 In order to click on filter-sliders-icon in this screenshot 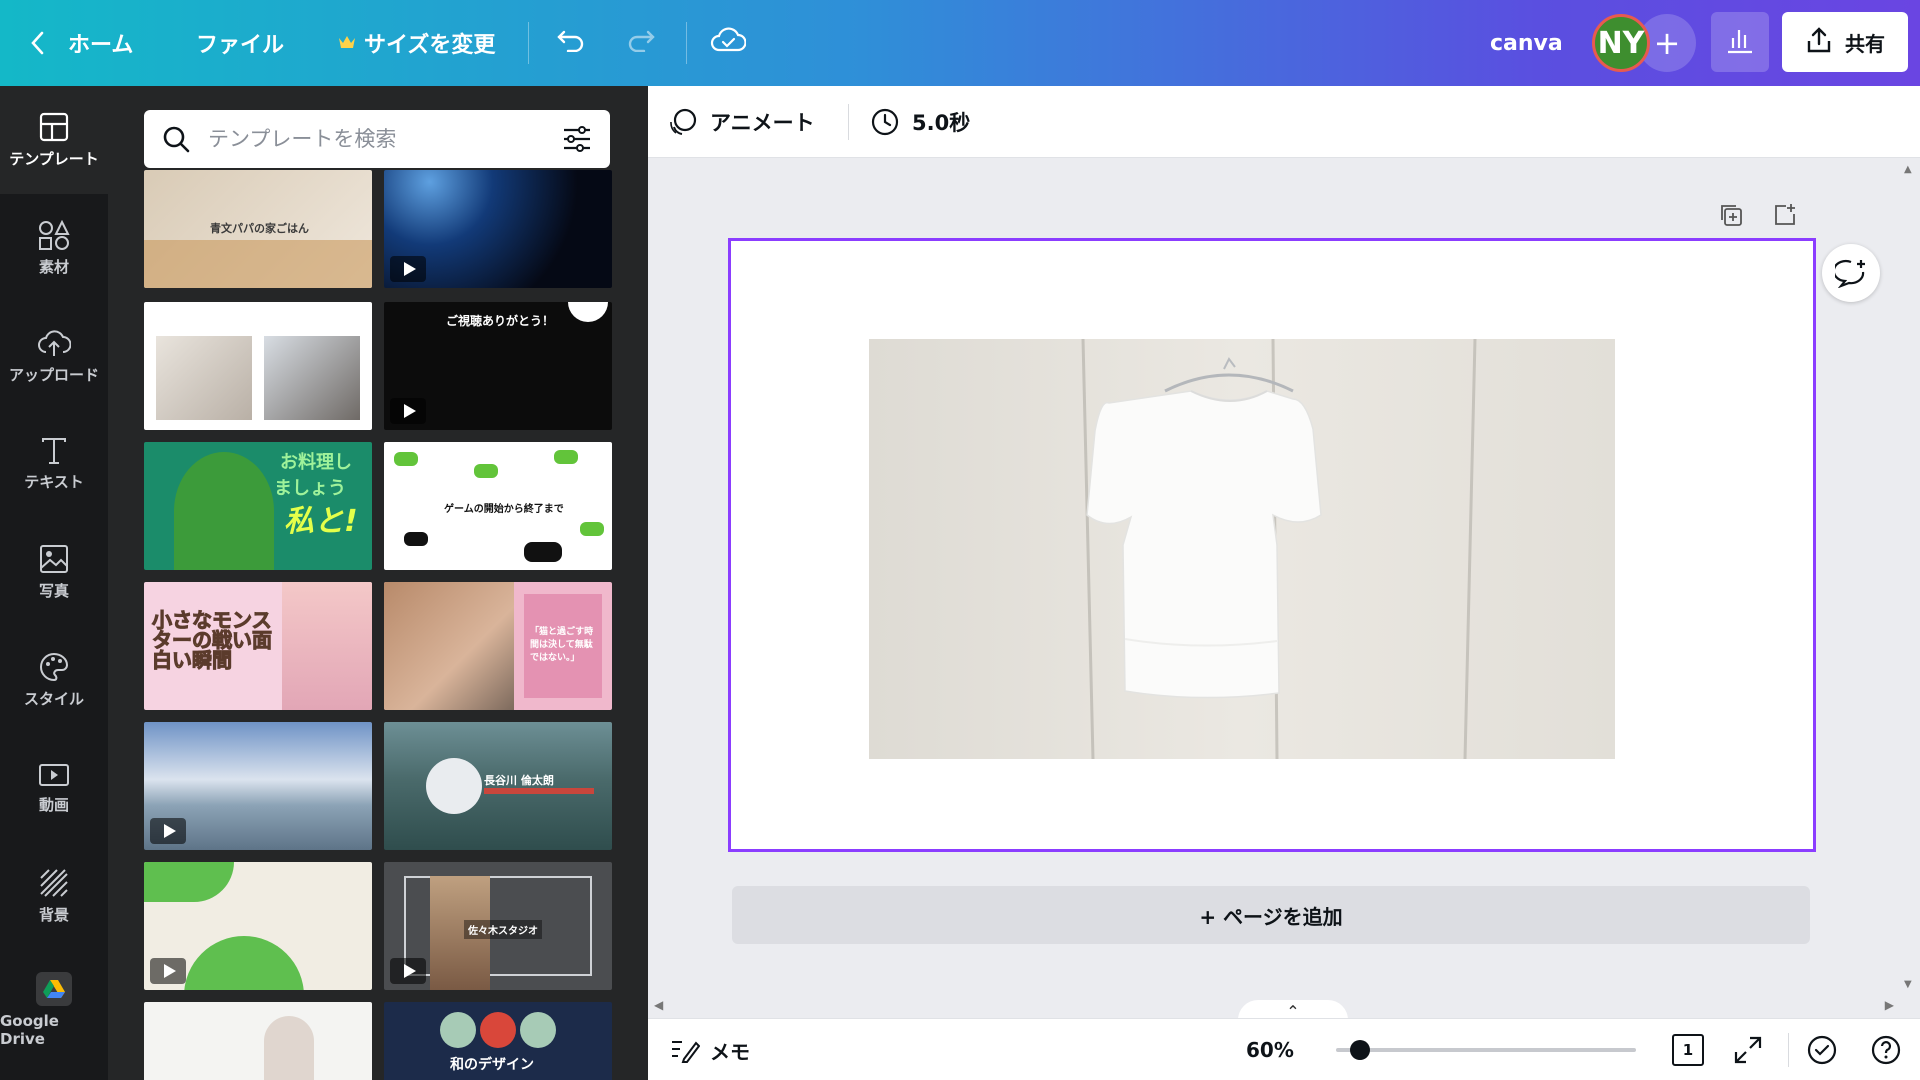, I will do `click(577, 139)`.